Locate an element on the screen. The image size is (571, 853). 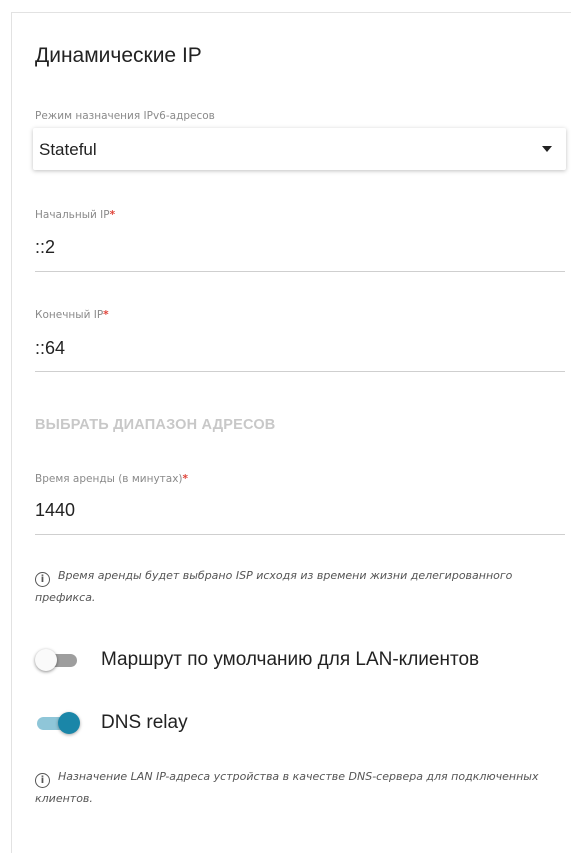
dns-relay-label: DNS relay is located at coordinates (144, 722).